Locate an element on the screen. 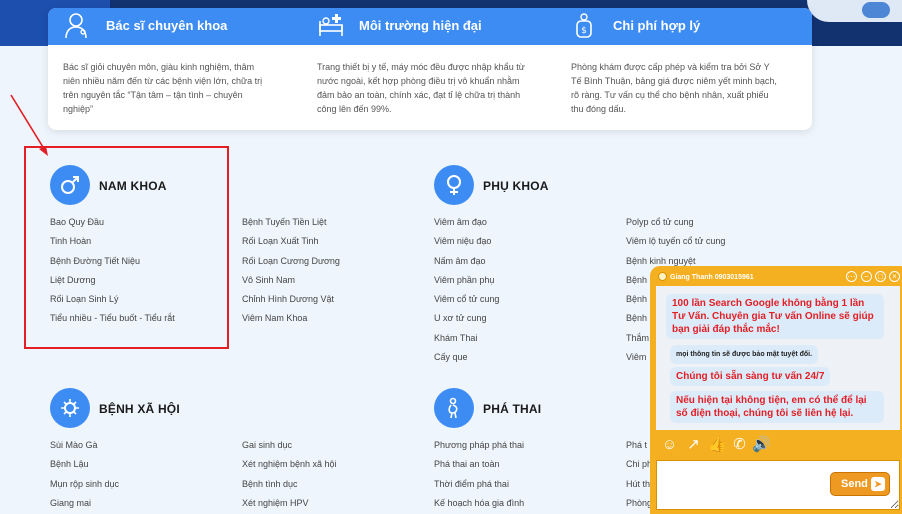  chat-header: Giang Thanh 0903015961 ⋯ − □ × is located at coordinates (776, 277).